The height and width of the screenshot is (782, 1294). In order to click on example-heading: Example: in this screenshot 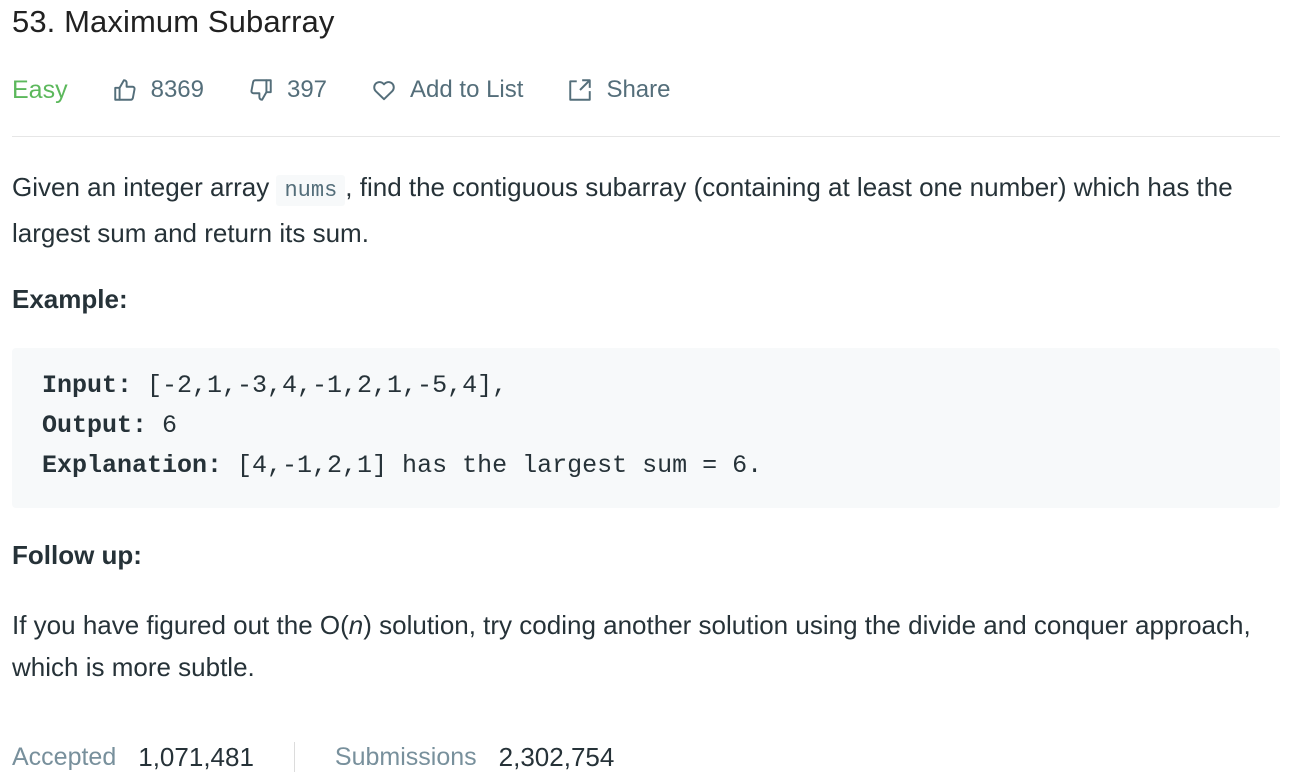, I will do `click(70, 299)`.